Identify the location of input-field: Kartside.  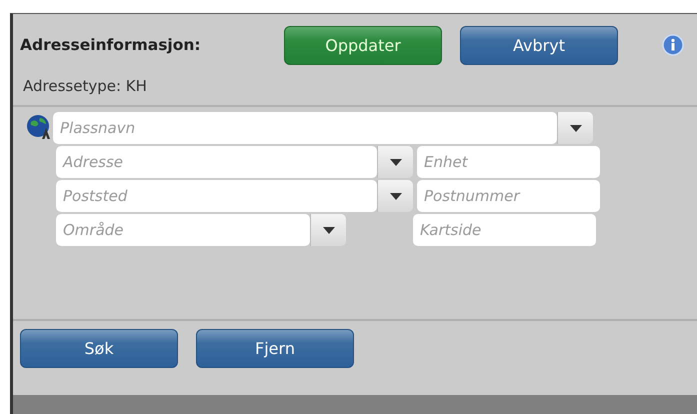
(504, 230).